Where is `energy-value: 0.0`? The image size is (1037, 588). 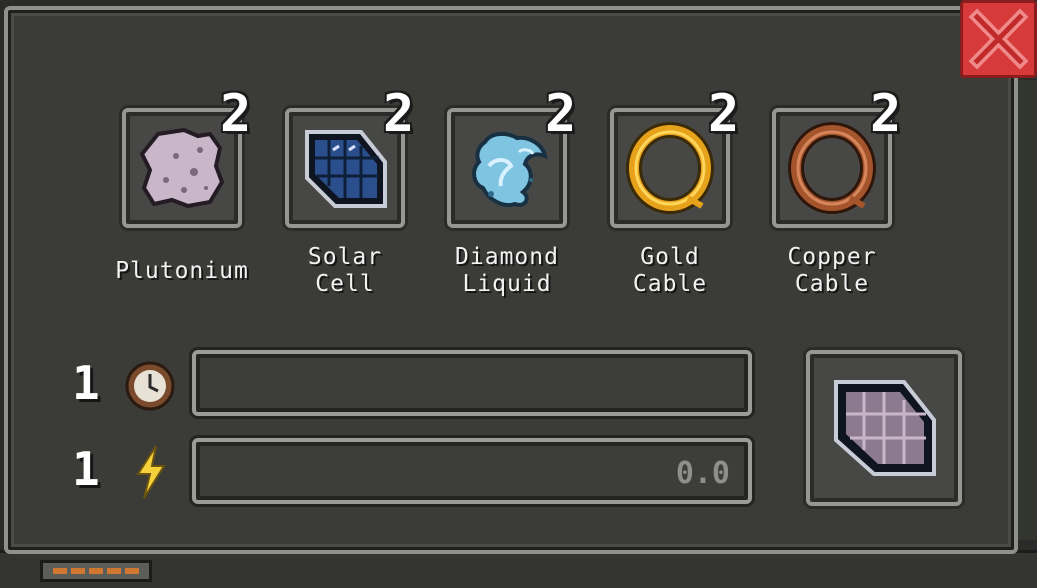 energy-value: 0.0 is located at coordinates (702, 473).